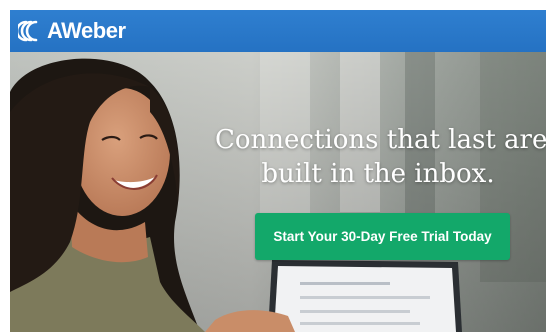  What do you see at coordinates (28, 31) in the screenshot?
I see `aweber-logo-icon` at bounding box center [28, 31].